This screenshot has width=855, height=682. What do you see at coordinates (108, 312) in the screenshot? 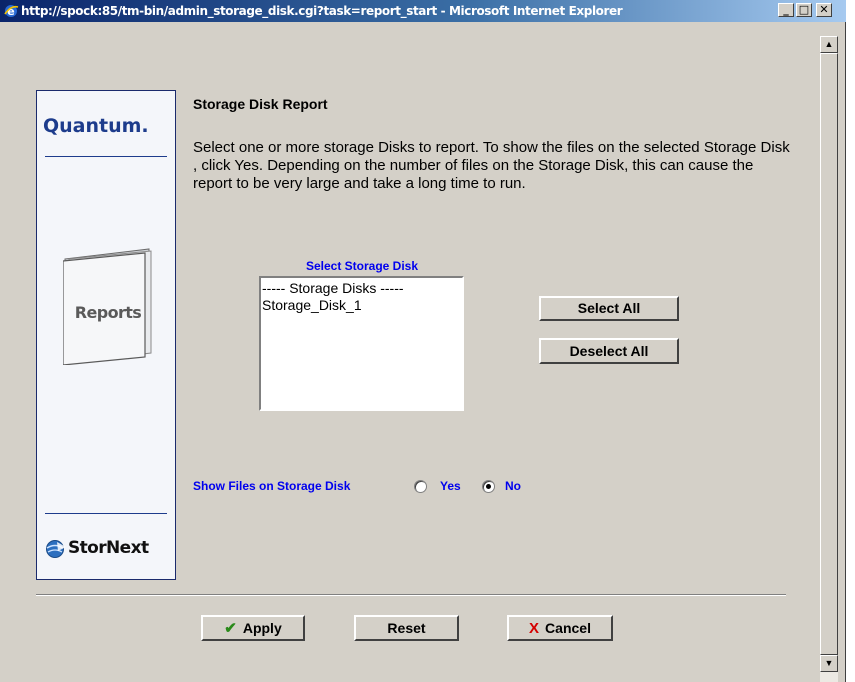
I see `reports-label: Reports` at bounding box center [108, 312].